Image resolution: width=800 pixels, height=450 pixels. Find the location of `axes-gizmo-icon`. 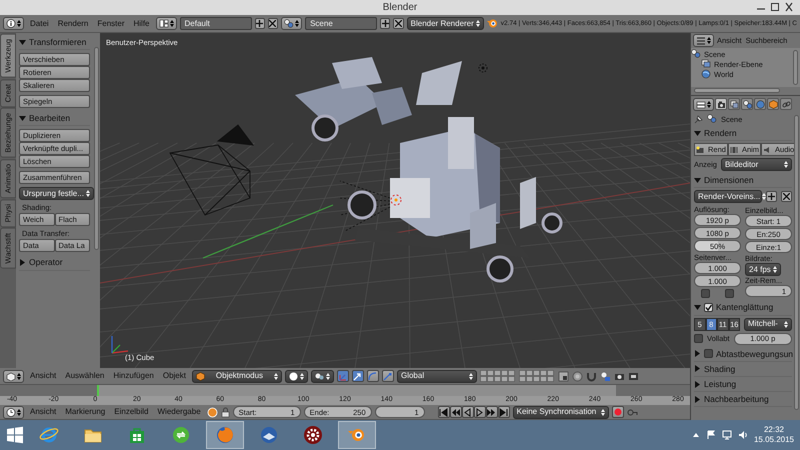

axes-gizmo-icon is located at coordinates (119, 345).